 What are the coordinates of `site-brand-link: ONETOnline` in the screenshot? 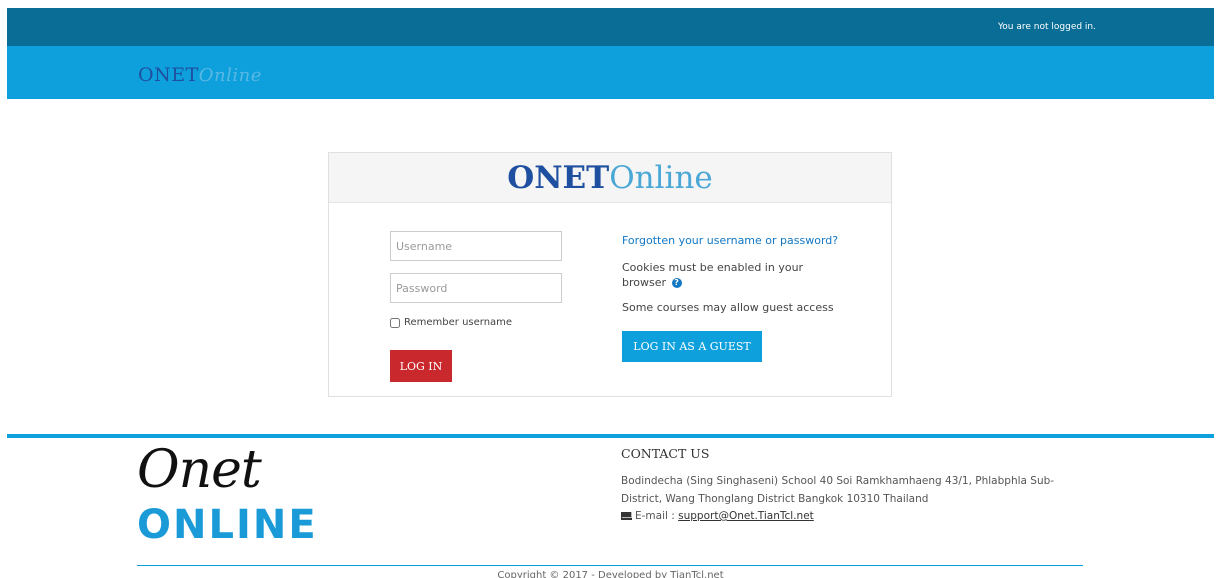 It's located at (200, 75).